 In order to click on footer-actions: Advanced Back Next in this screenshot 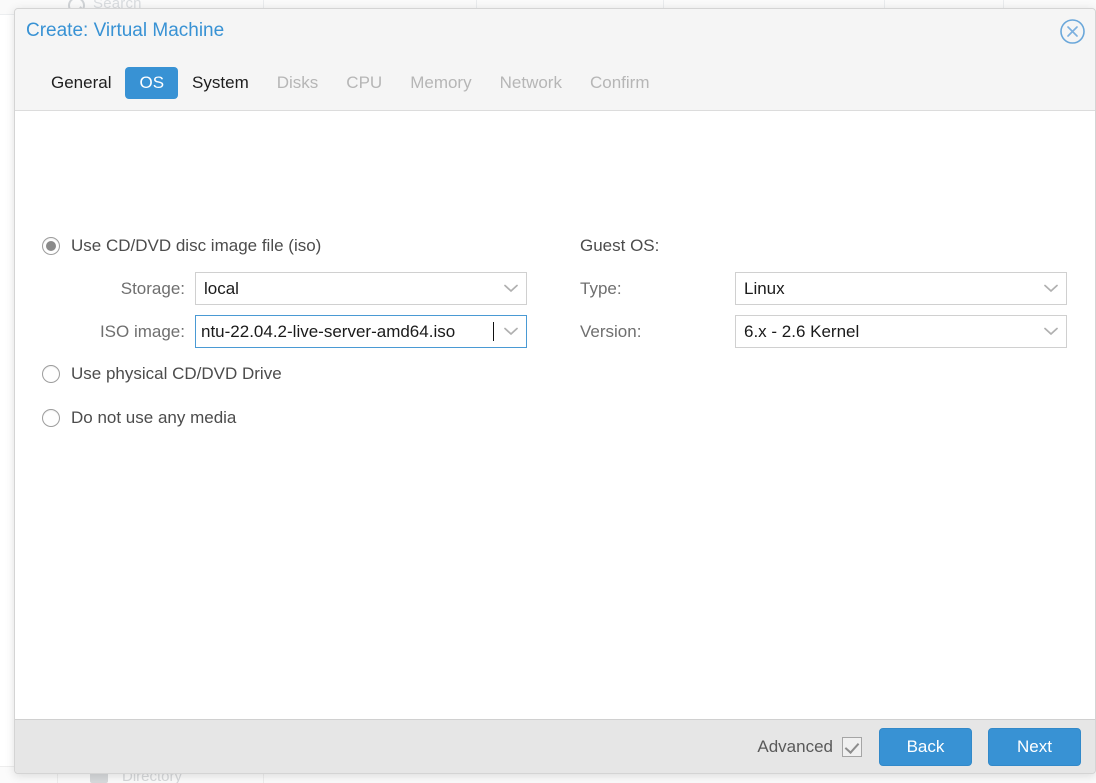, I will do `click(919, 746)`.